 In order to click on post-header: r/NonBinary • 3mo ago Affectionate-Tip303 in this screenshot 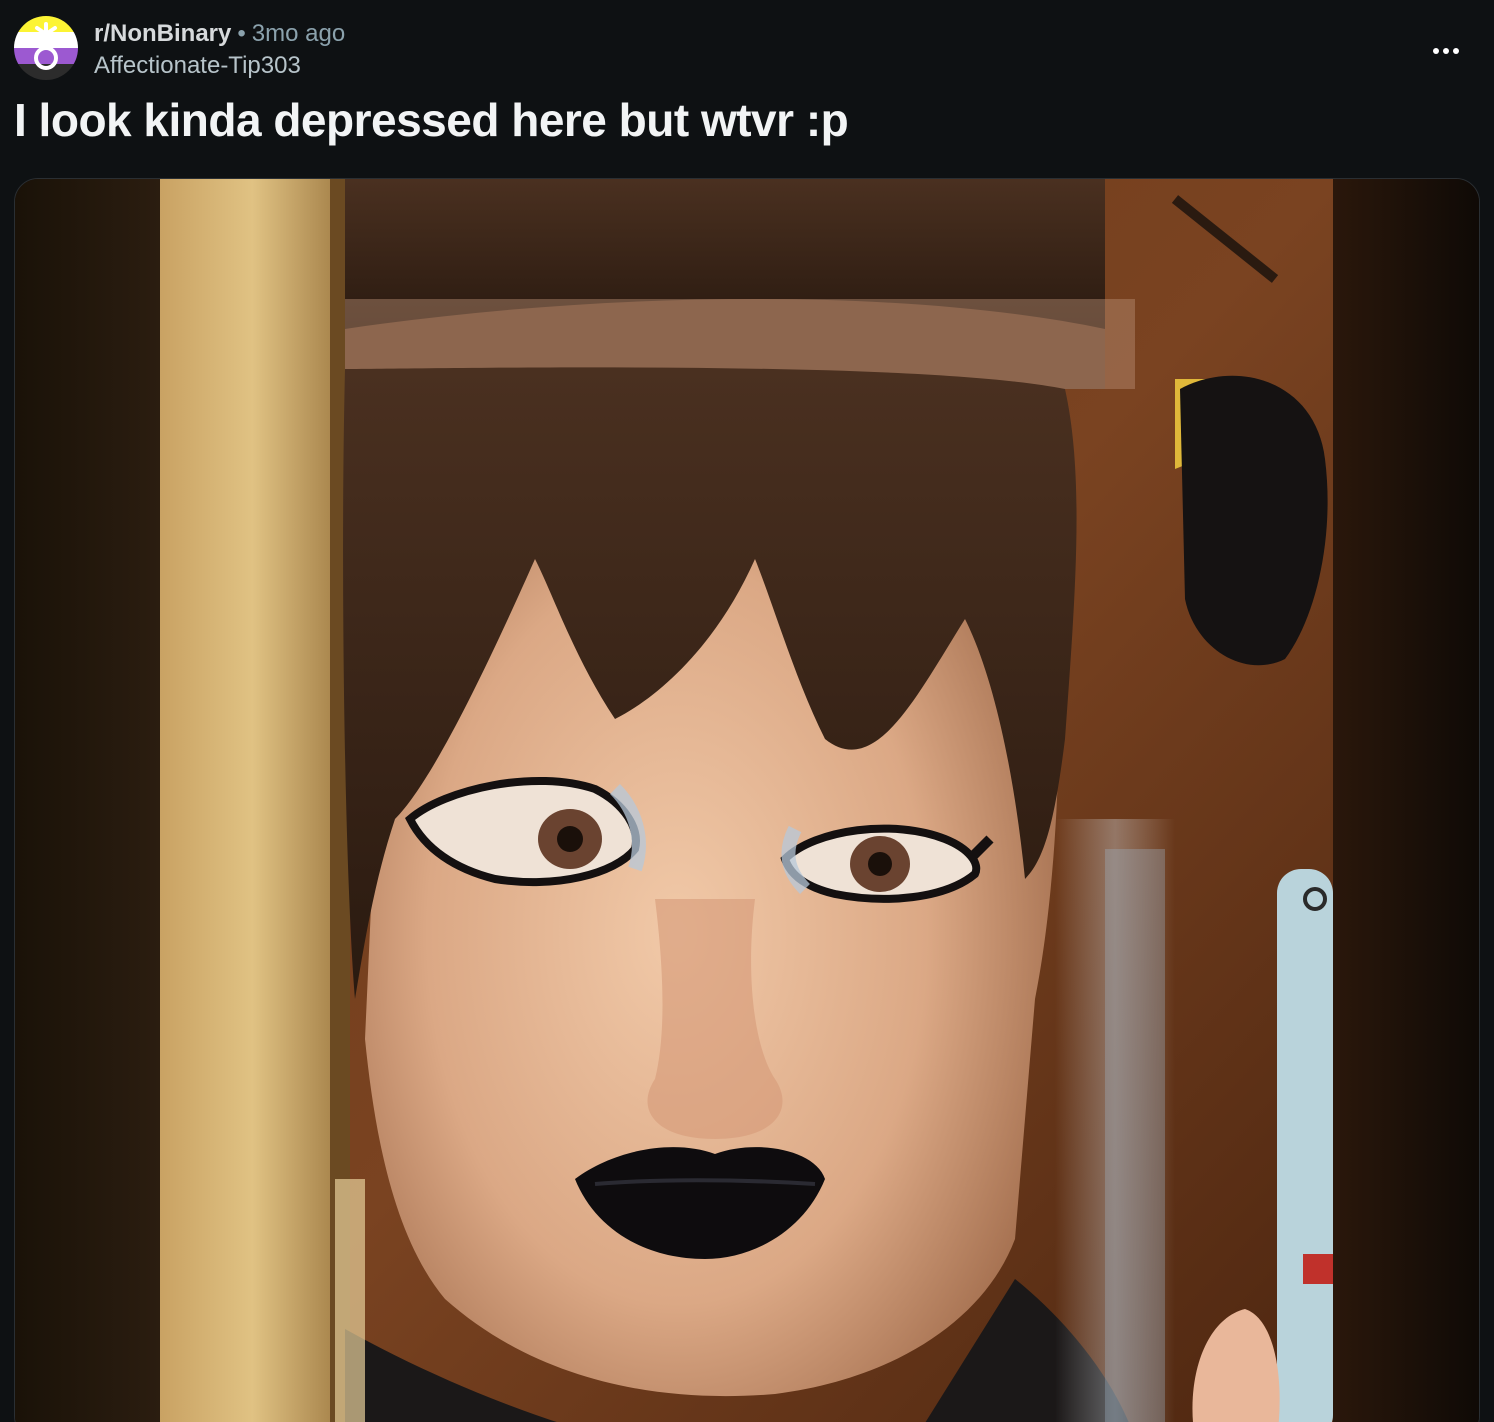, I will do `click(747, 51)`.